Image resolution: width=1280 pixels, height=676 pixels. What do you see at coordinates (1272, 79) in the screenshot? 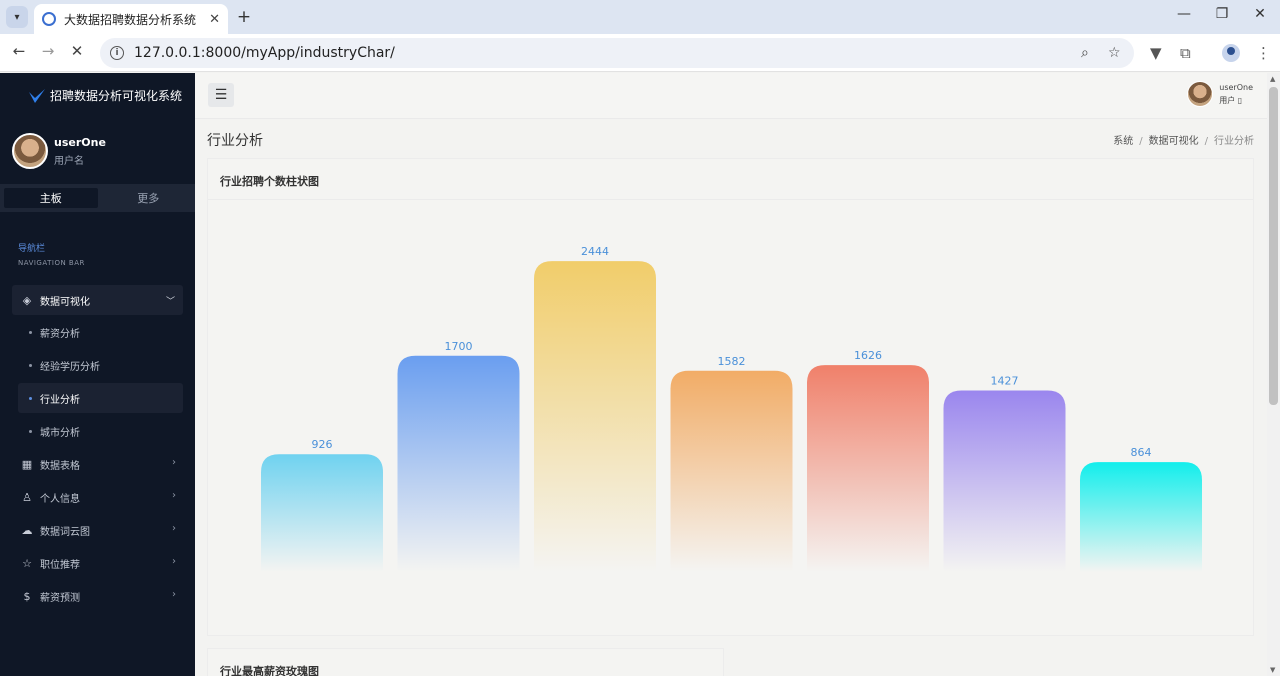
I see `scroll-up-icon: ▲` at bounding box center [1272, 79].